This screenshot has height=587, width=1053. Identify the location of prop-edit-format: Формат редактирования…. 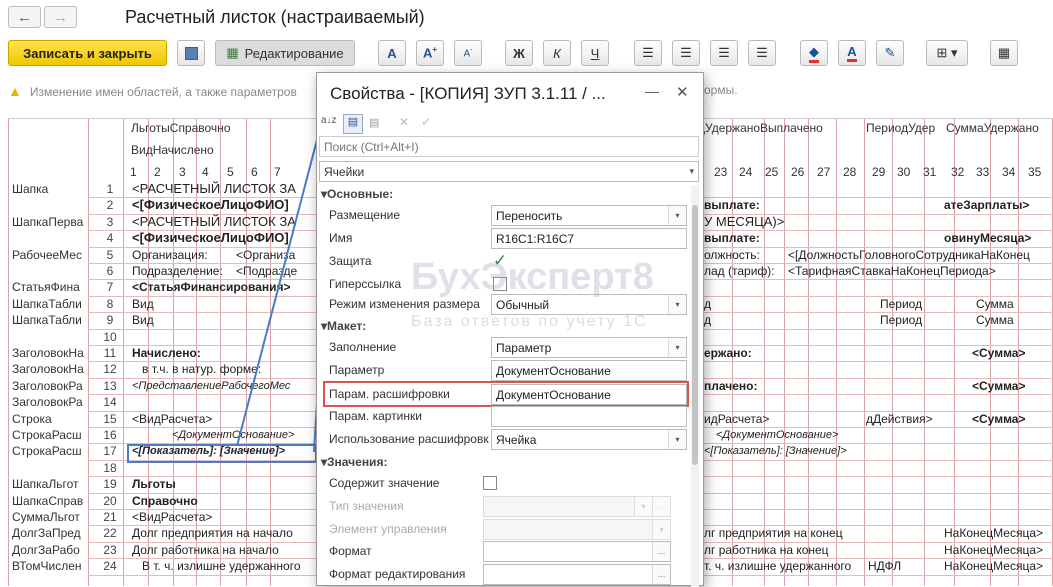
(503, 574).